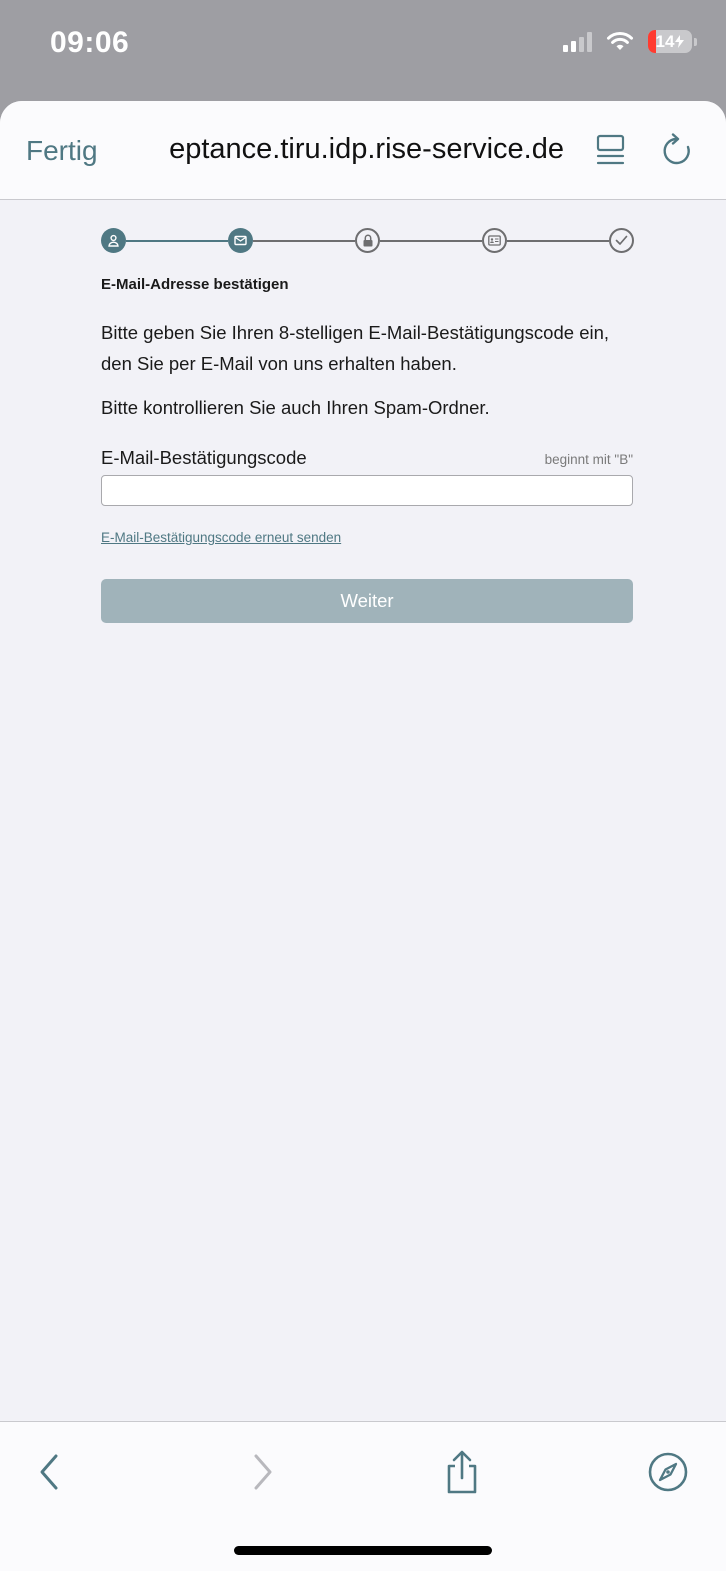 The width and height of the screenshot is (726, 1571). I want to click on browser-toolbar, so click(363, 1496).